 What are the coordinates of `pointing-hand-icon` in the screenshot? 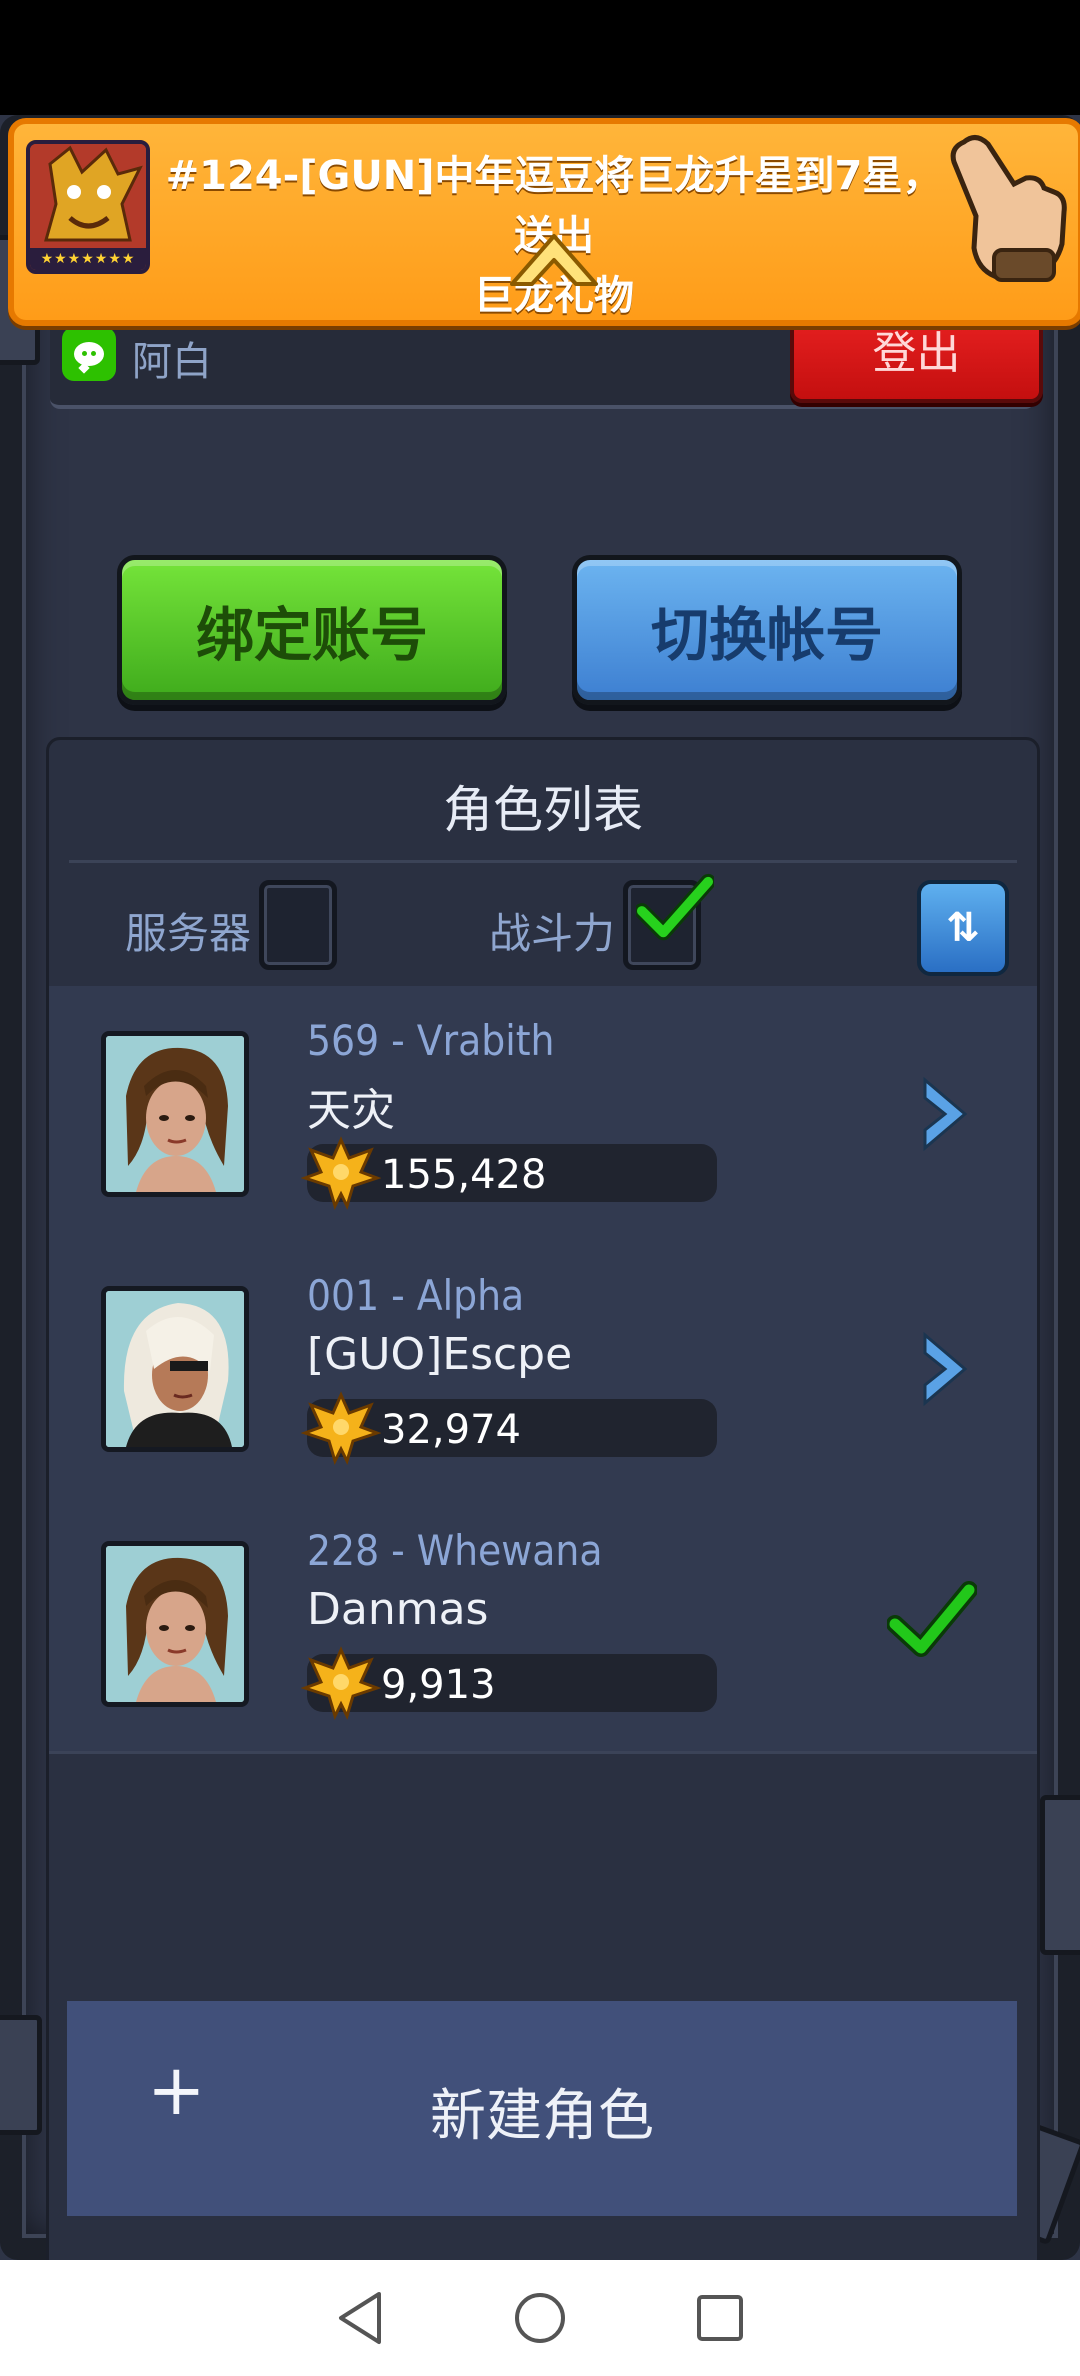 It's located at (1008, 210).